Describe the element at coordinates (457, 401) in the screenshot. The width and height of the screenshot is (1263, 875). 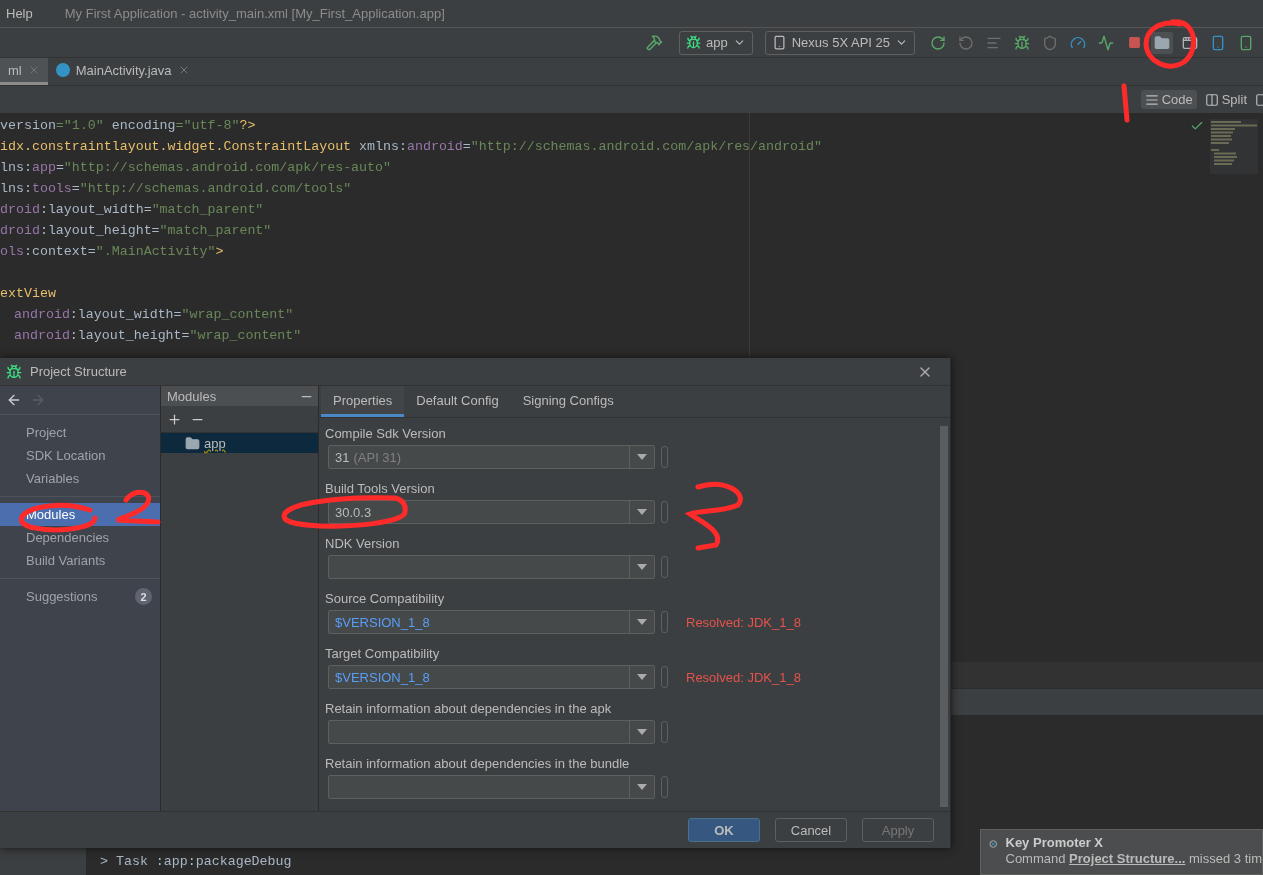
I see `dialog-tab: Default Config` at that location.